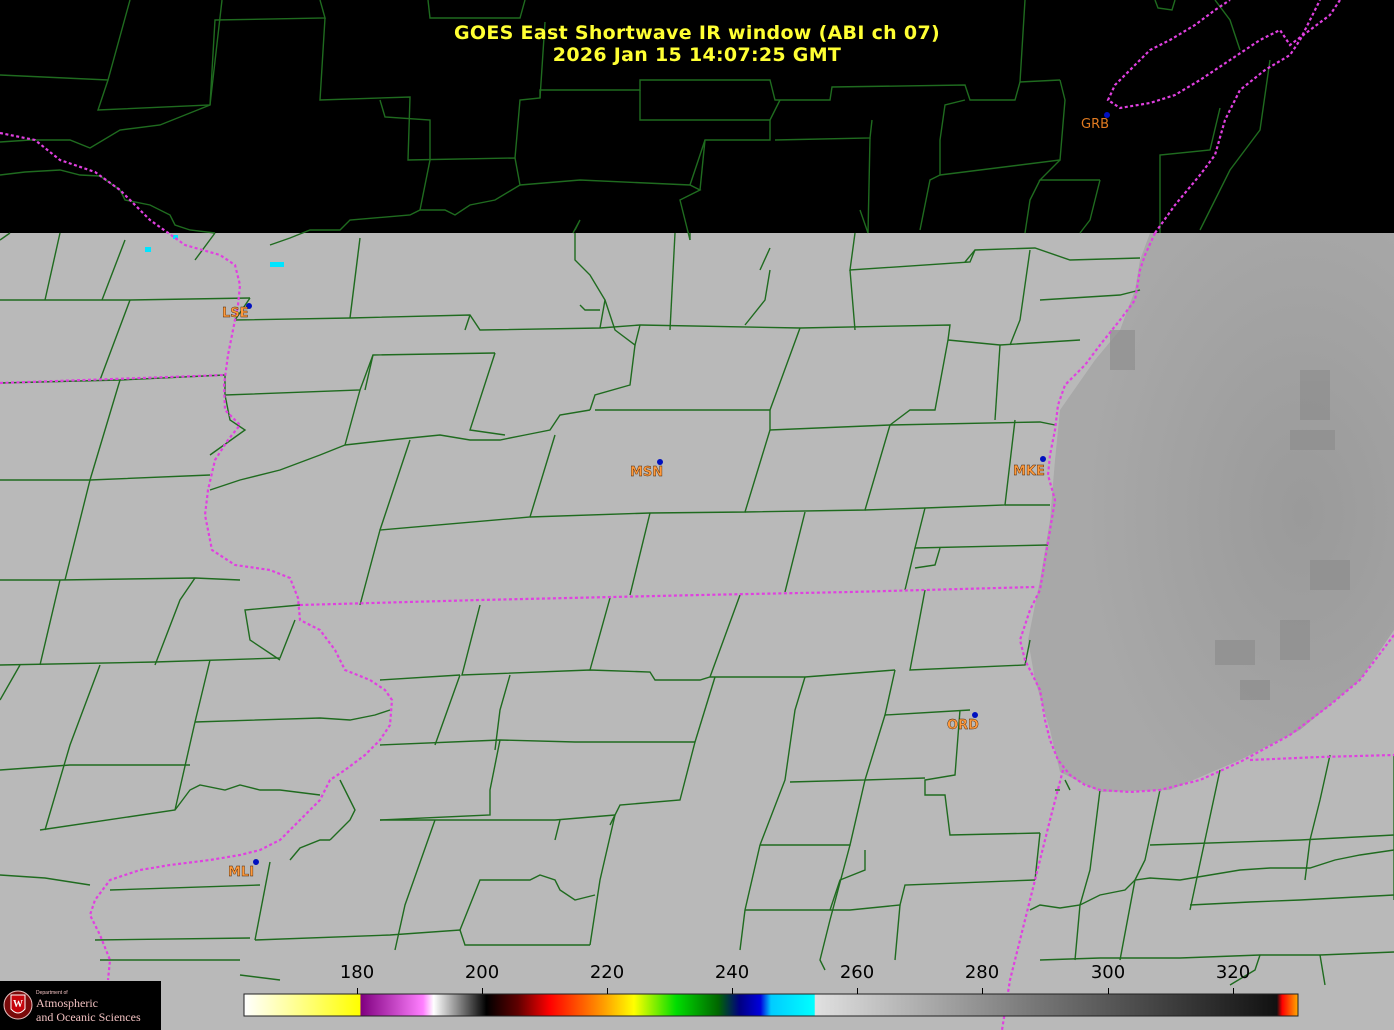 The height and width of the screenshot is (1030, 1394). I want to click on colorbar-tick-label: 180, so click(357, 972).